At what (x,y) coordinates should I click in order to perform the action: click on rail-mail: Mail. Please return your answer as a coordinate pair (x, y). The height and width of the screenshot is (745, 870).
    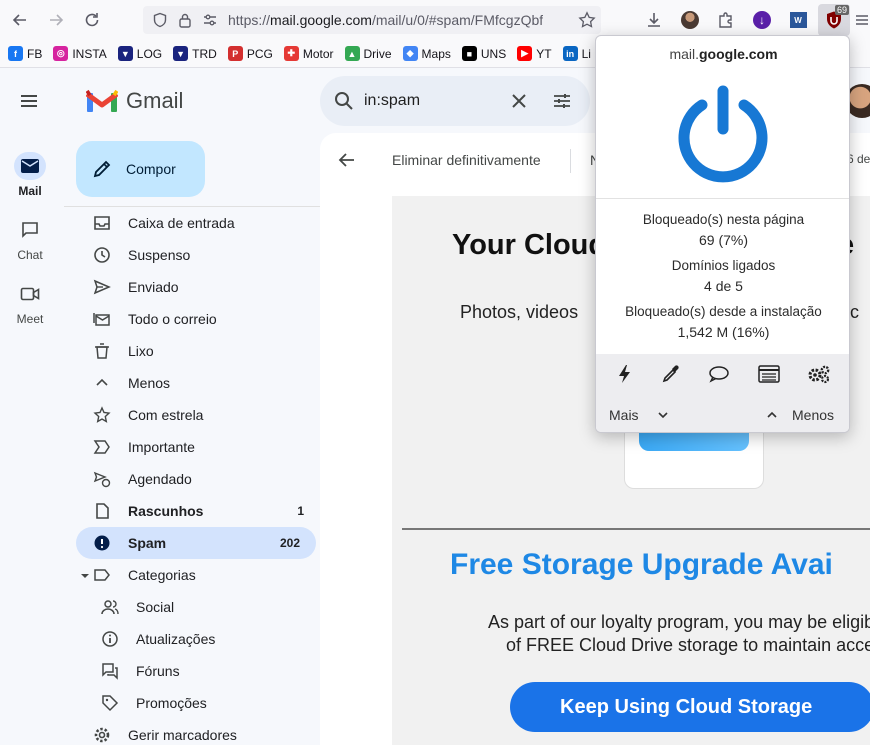
    Looking at the image, I should click on (30, 175).